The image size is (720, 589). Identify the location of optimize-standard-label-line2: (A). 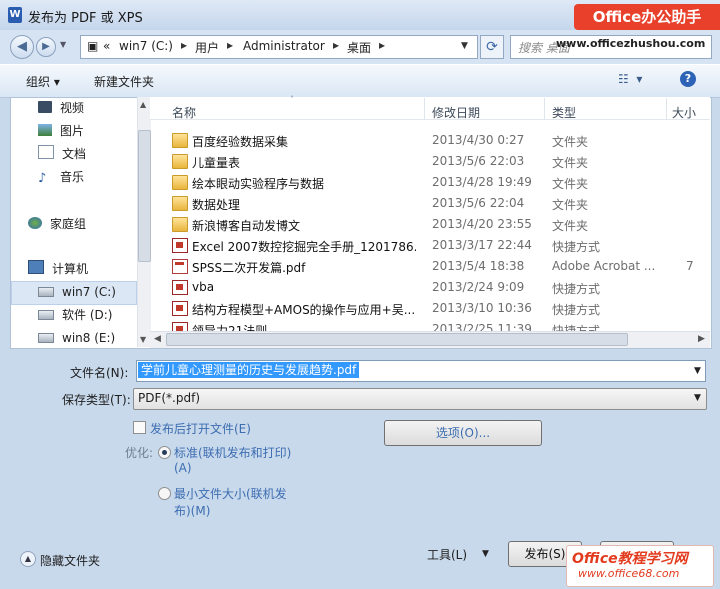
(183, 468).